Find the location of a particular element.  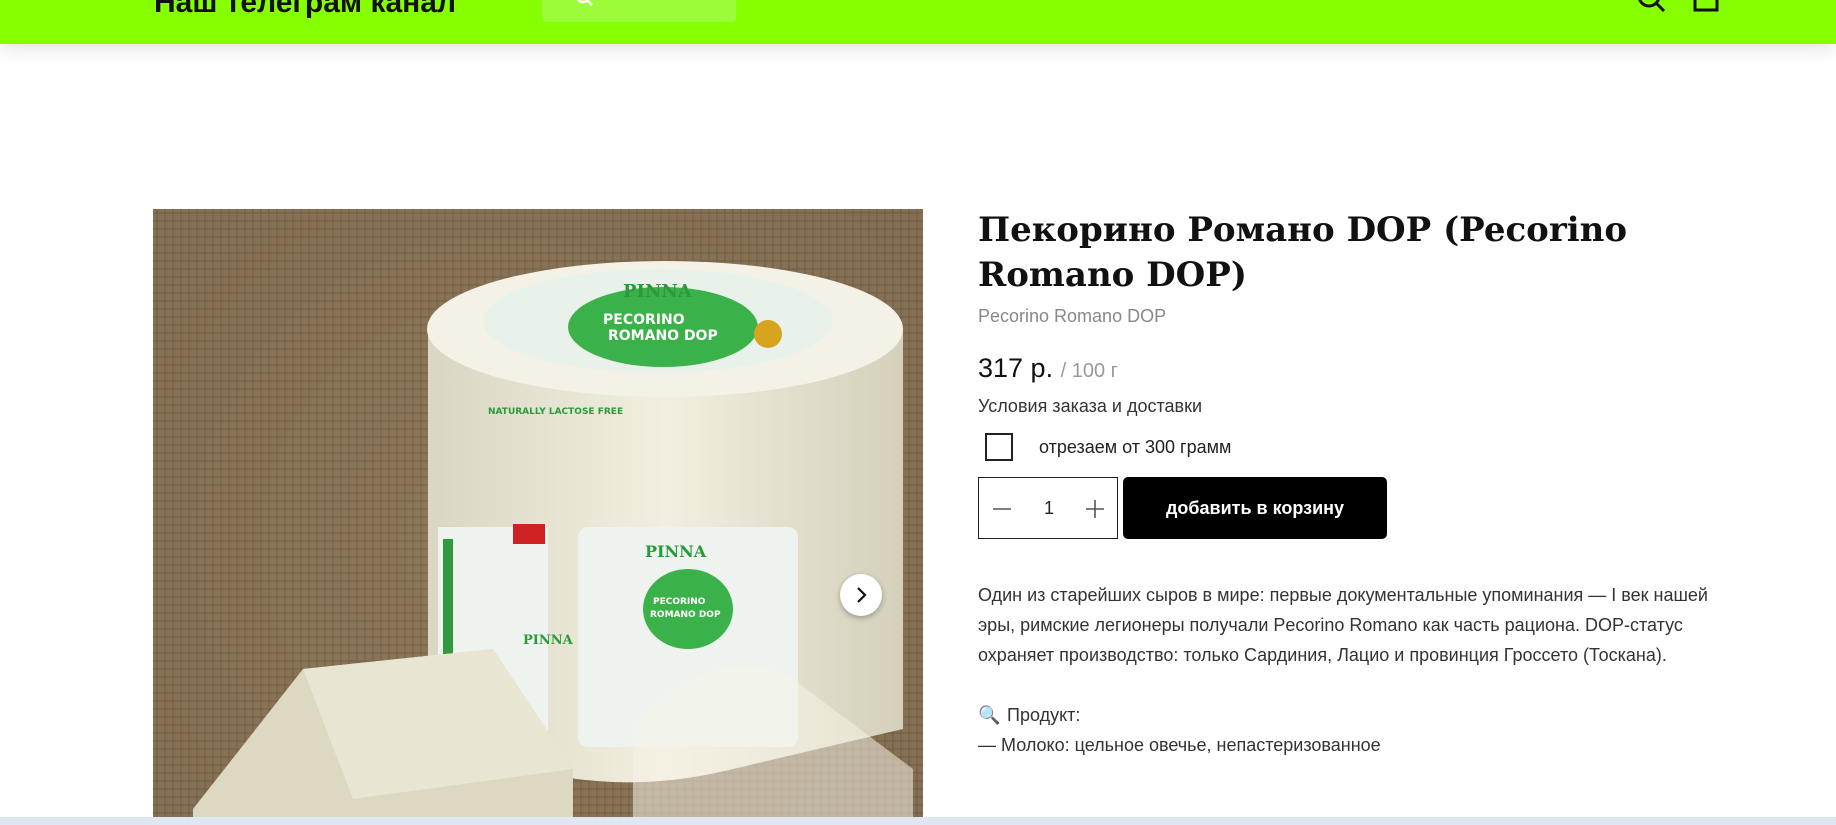

price: 317 р. / 100 г is located at coordinates (1358, 368).